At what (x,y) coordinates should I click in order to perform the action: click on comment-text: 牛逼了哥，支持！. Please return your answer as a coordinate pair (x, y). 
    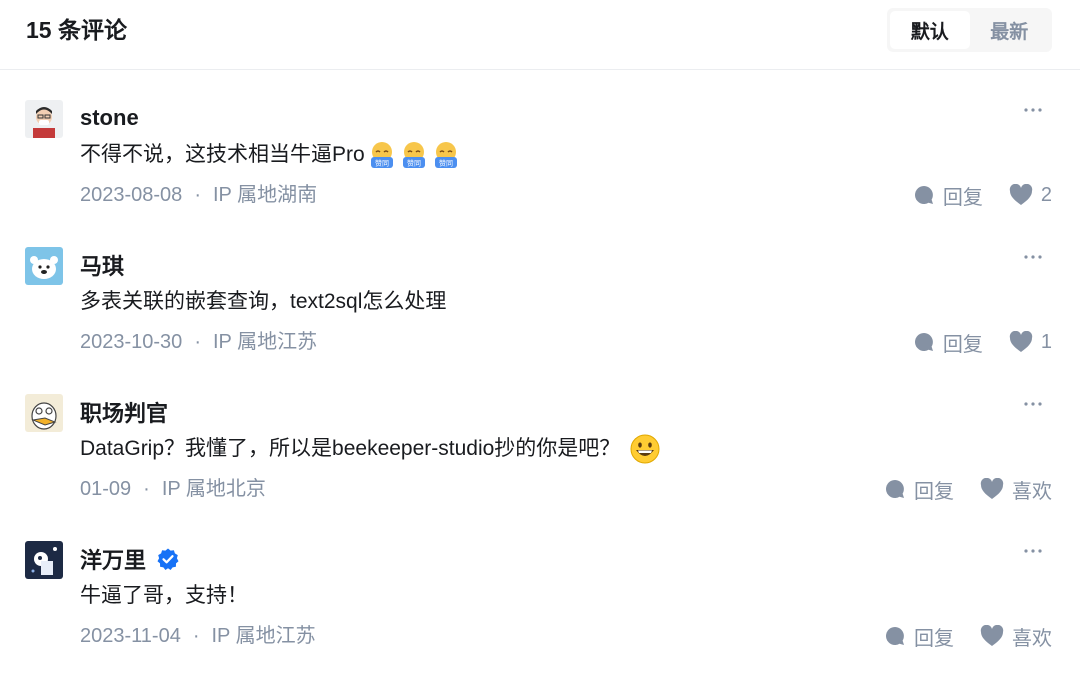
    Looking at the image, I should click on (164, 596).